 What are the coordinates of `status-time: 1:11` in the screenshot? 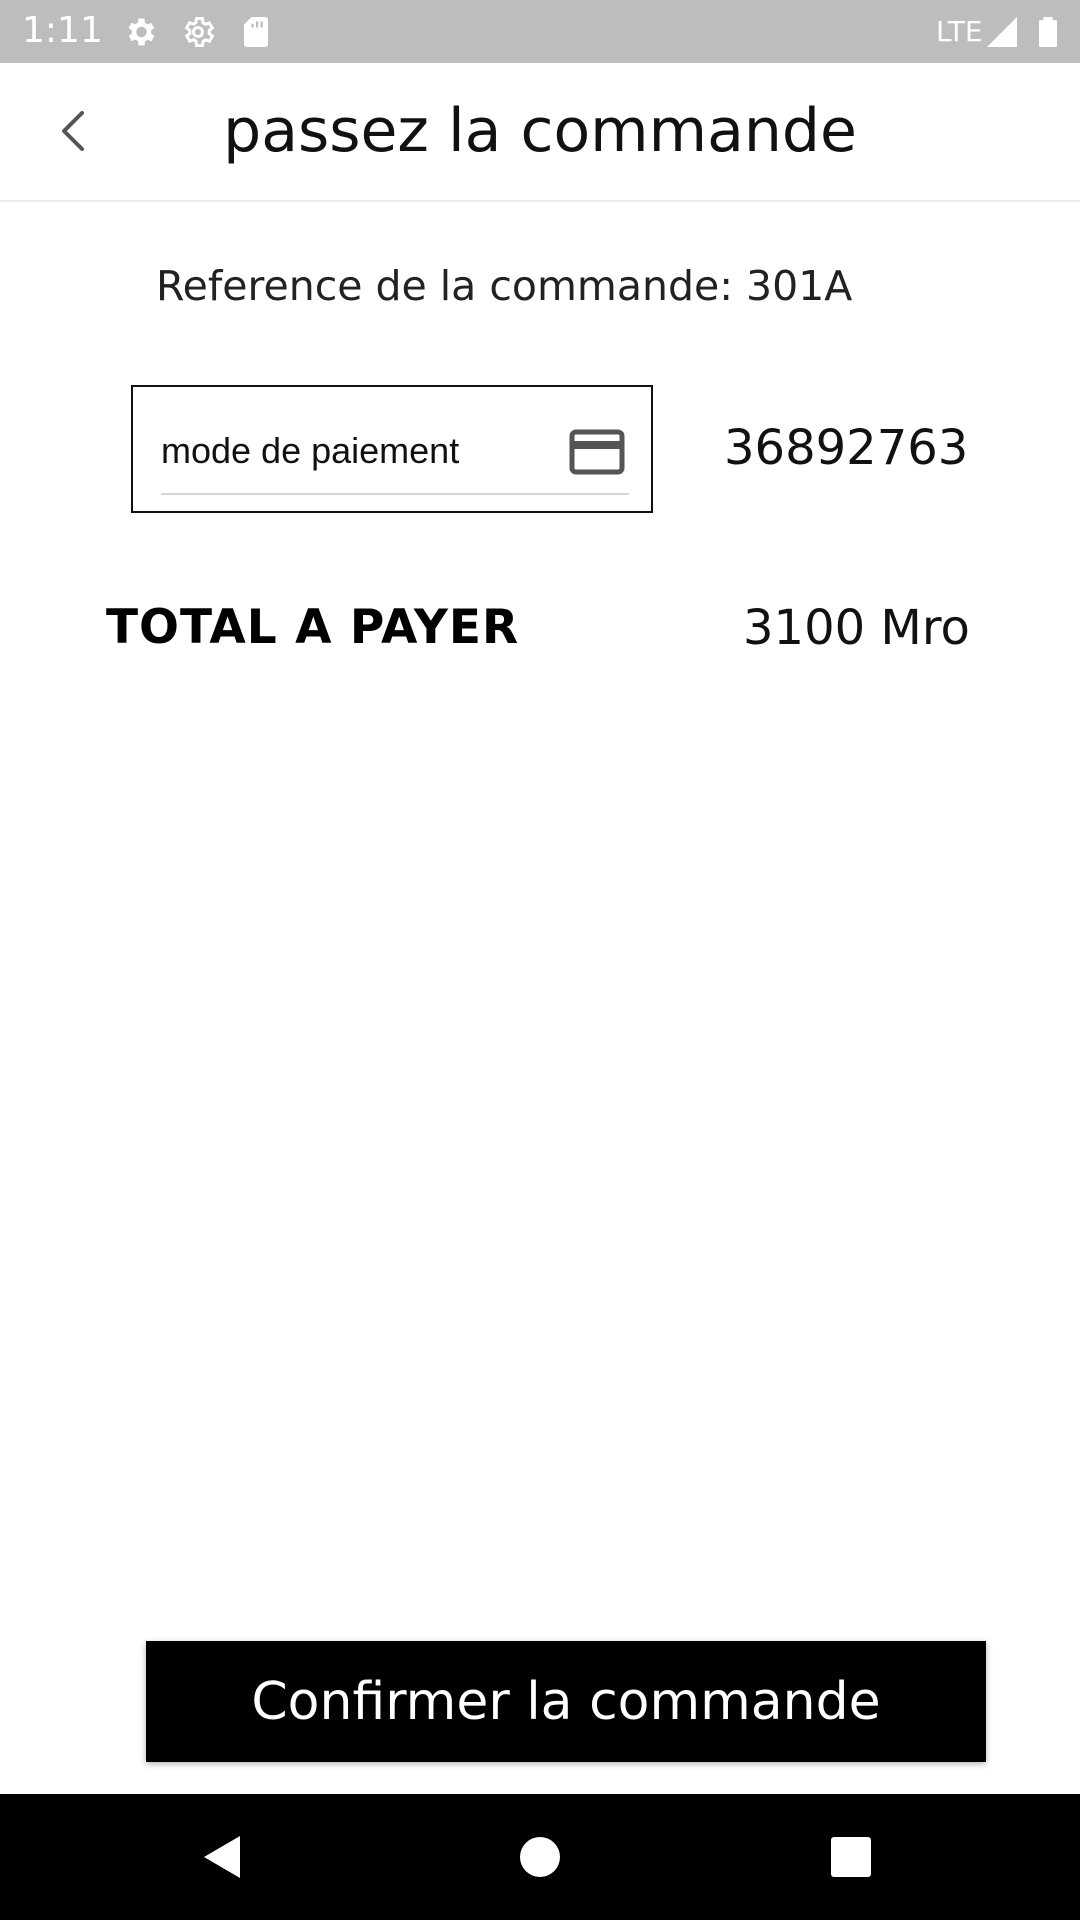 It's located at (62, 30).